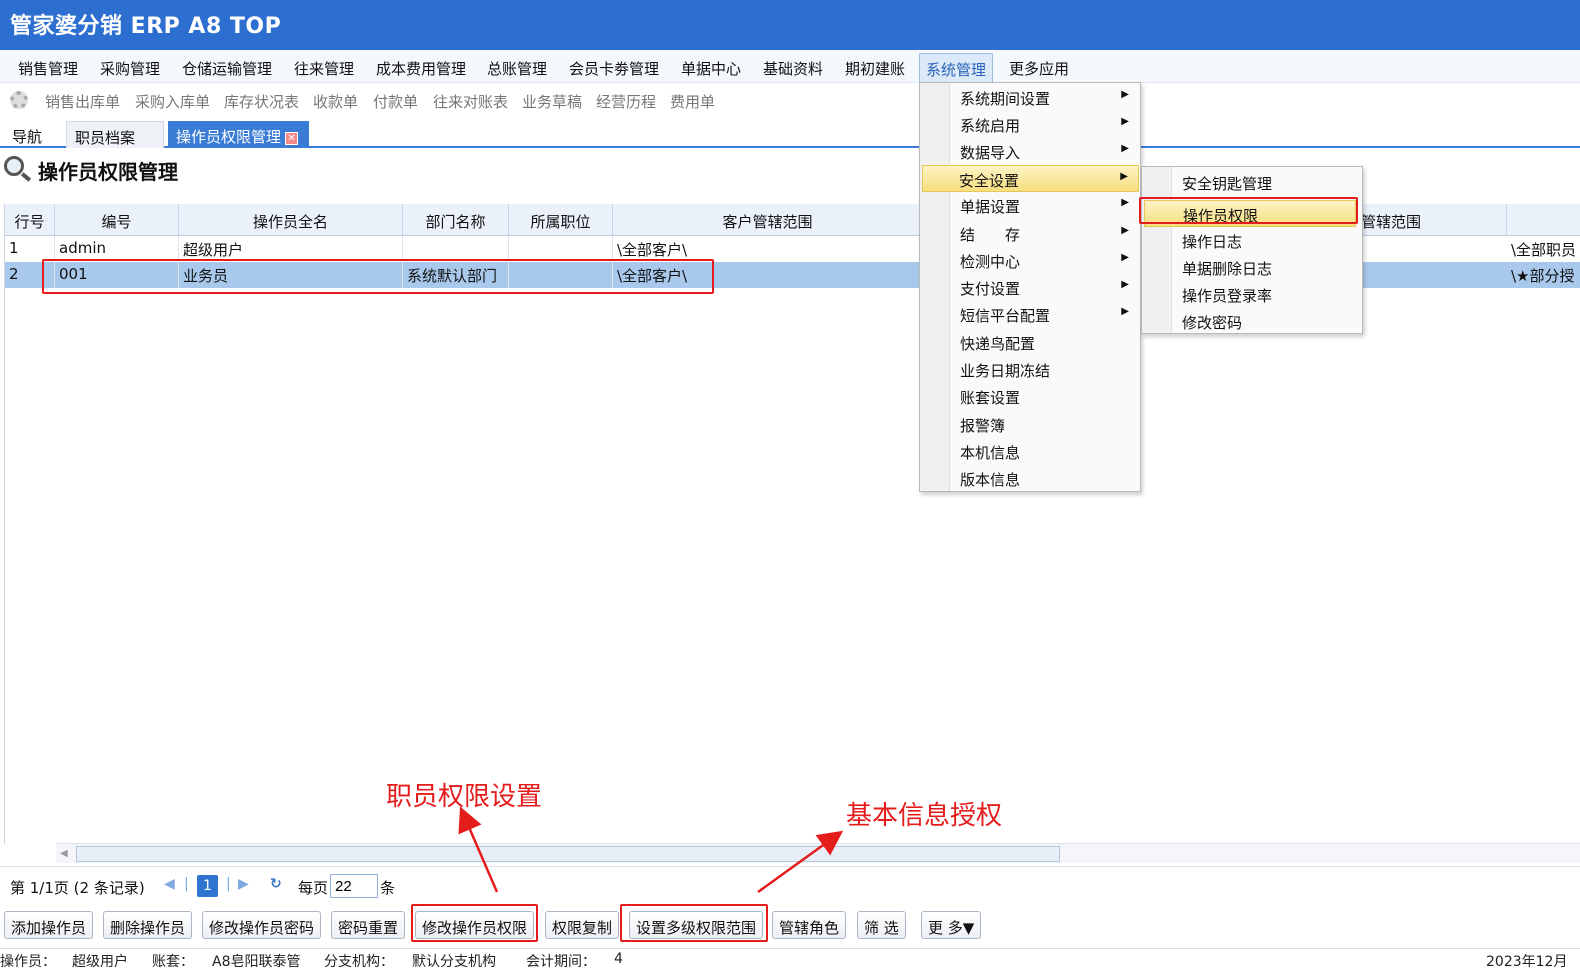 This screenshot has height=971, width=1580. Describe the element at coordinates (800, 862) in the screenshot. I see `arrow-to-basic-info` at that location.